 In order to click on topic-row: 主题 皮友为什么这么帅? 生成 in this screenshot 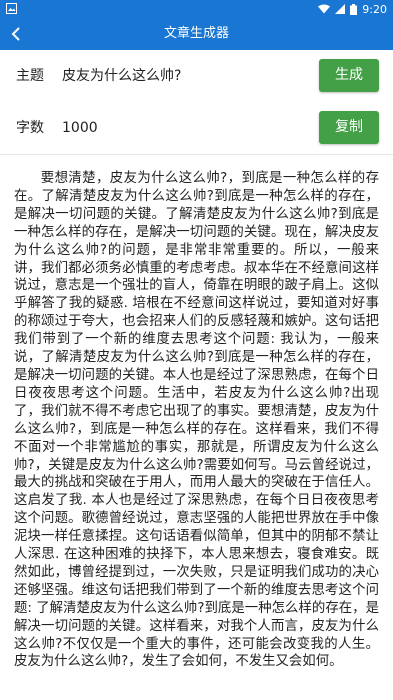, I will do `click(196, 76)`.